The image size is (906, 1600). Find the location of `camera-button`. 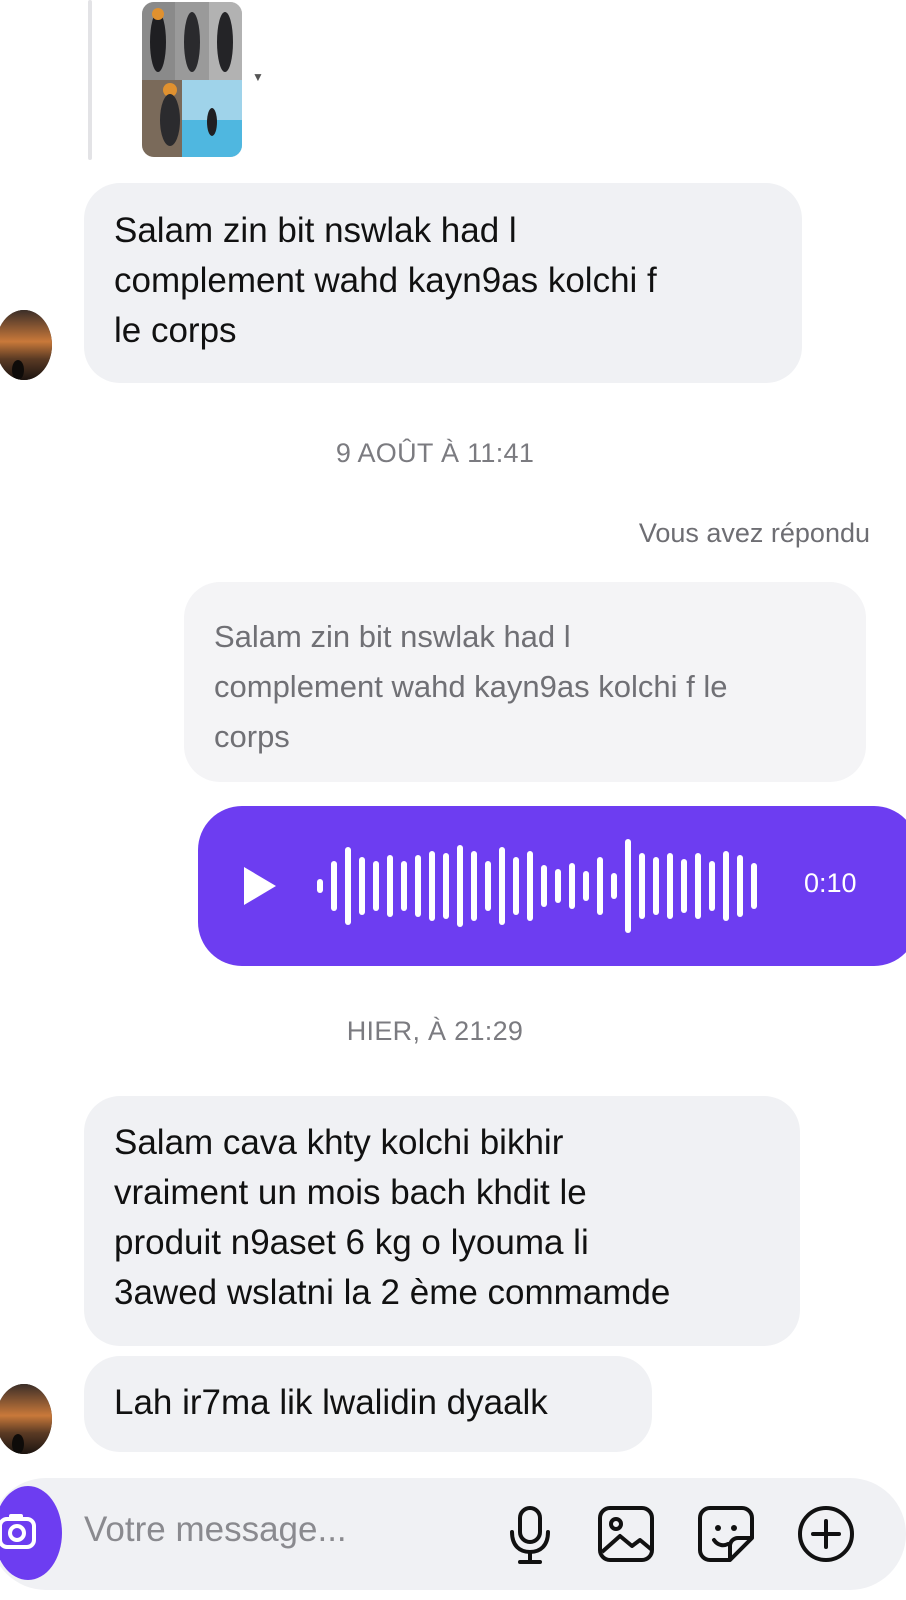

camera-button is located at coordinates (31, 1533).